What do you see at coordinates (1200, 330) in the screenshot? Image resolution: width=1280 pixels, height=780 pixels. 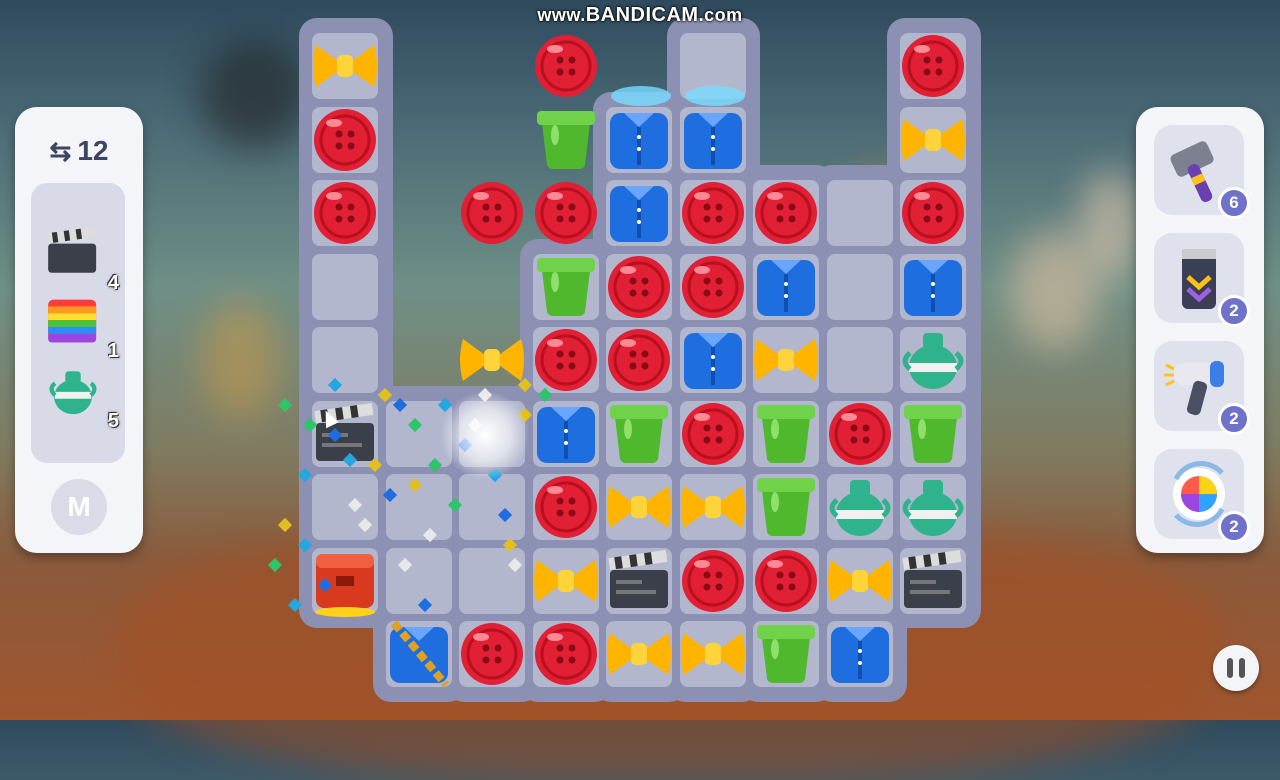 I see `boosters-panel: 6 2 2 2` at bounding box center [1200, 330].